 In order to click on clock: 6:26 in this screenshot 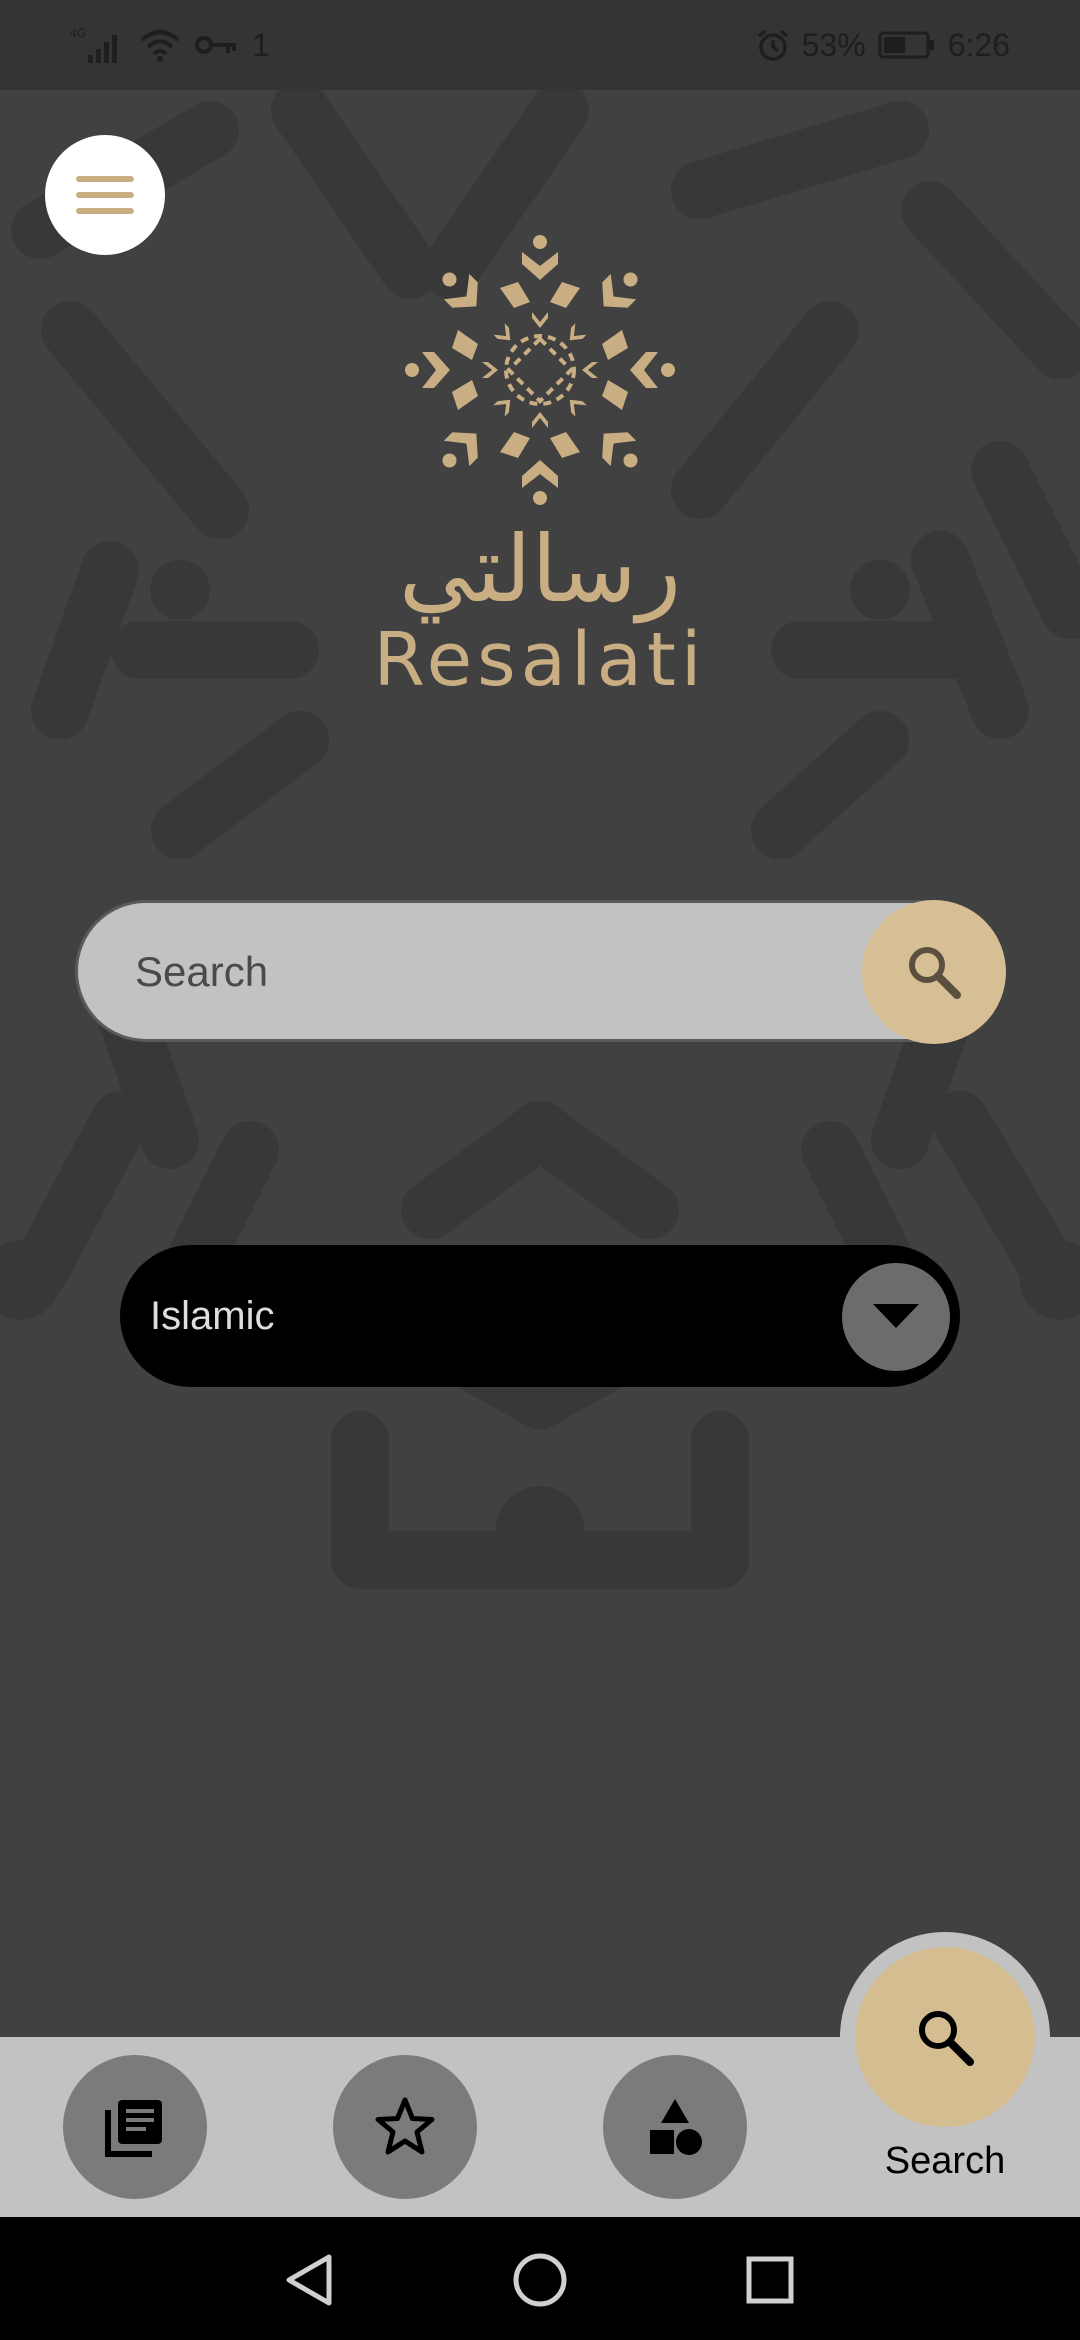, I will do `click(978, 44)`.